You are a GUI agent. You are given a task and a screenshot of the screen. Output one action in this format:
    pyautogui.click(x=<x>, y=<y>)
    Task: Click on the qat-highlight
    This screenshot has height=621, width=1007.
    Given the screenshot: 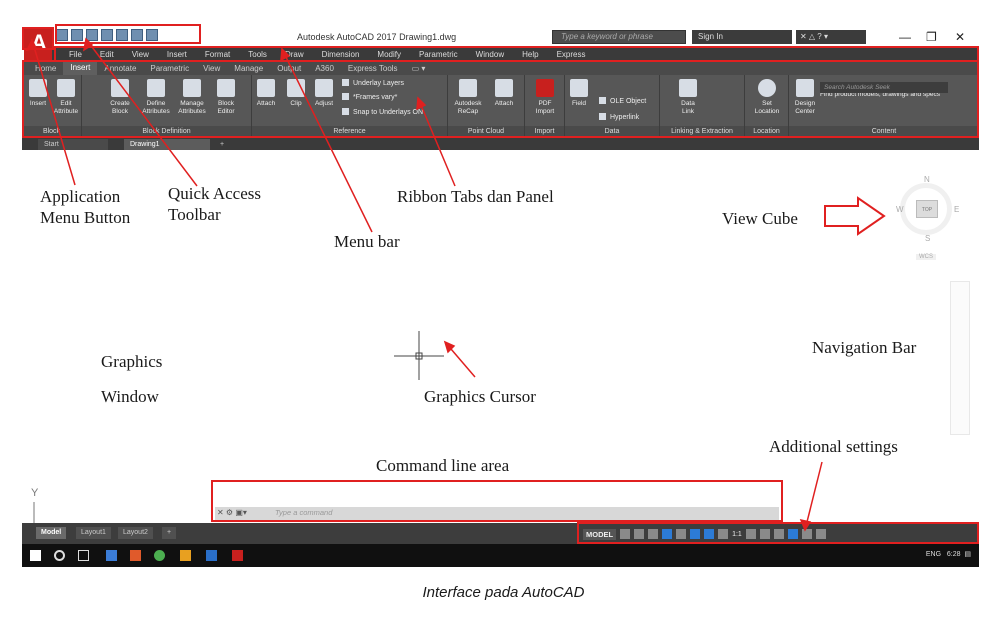 What is the action you would take?
    pyautogui.click(x=128, y=34)
    